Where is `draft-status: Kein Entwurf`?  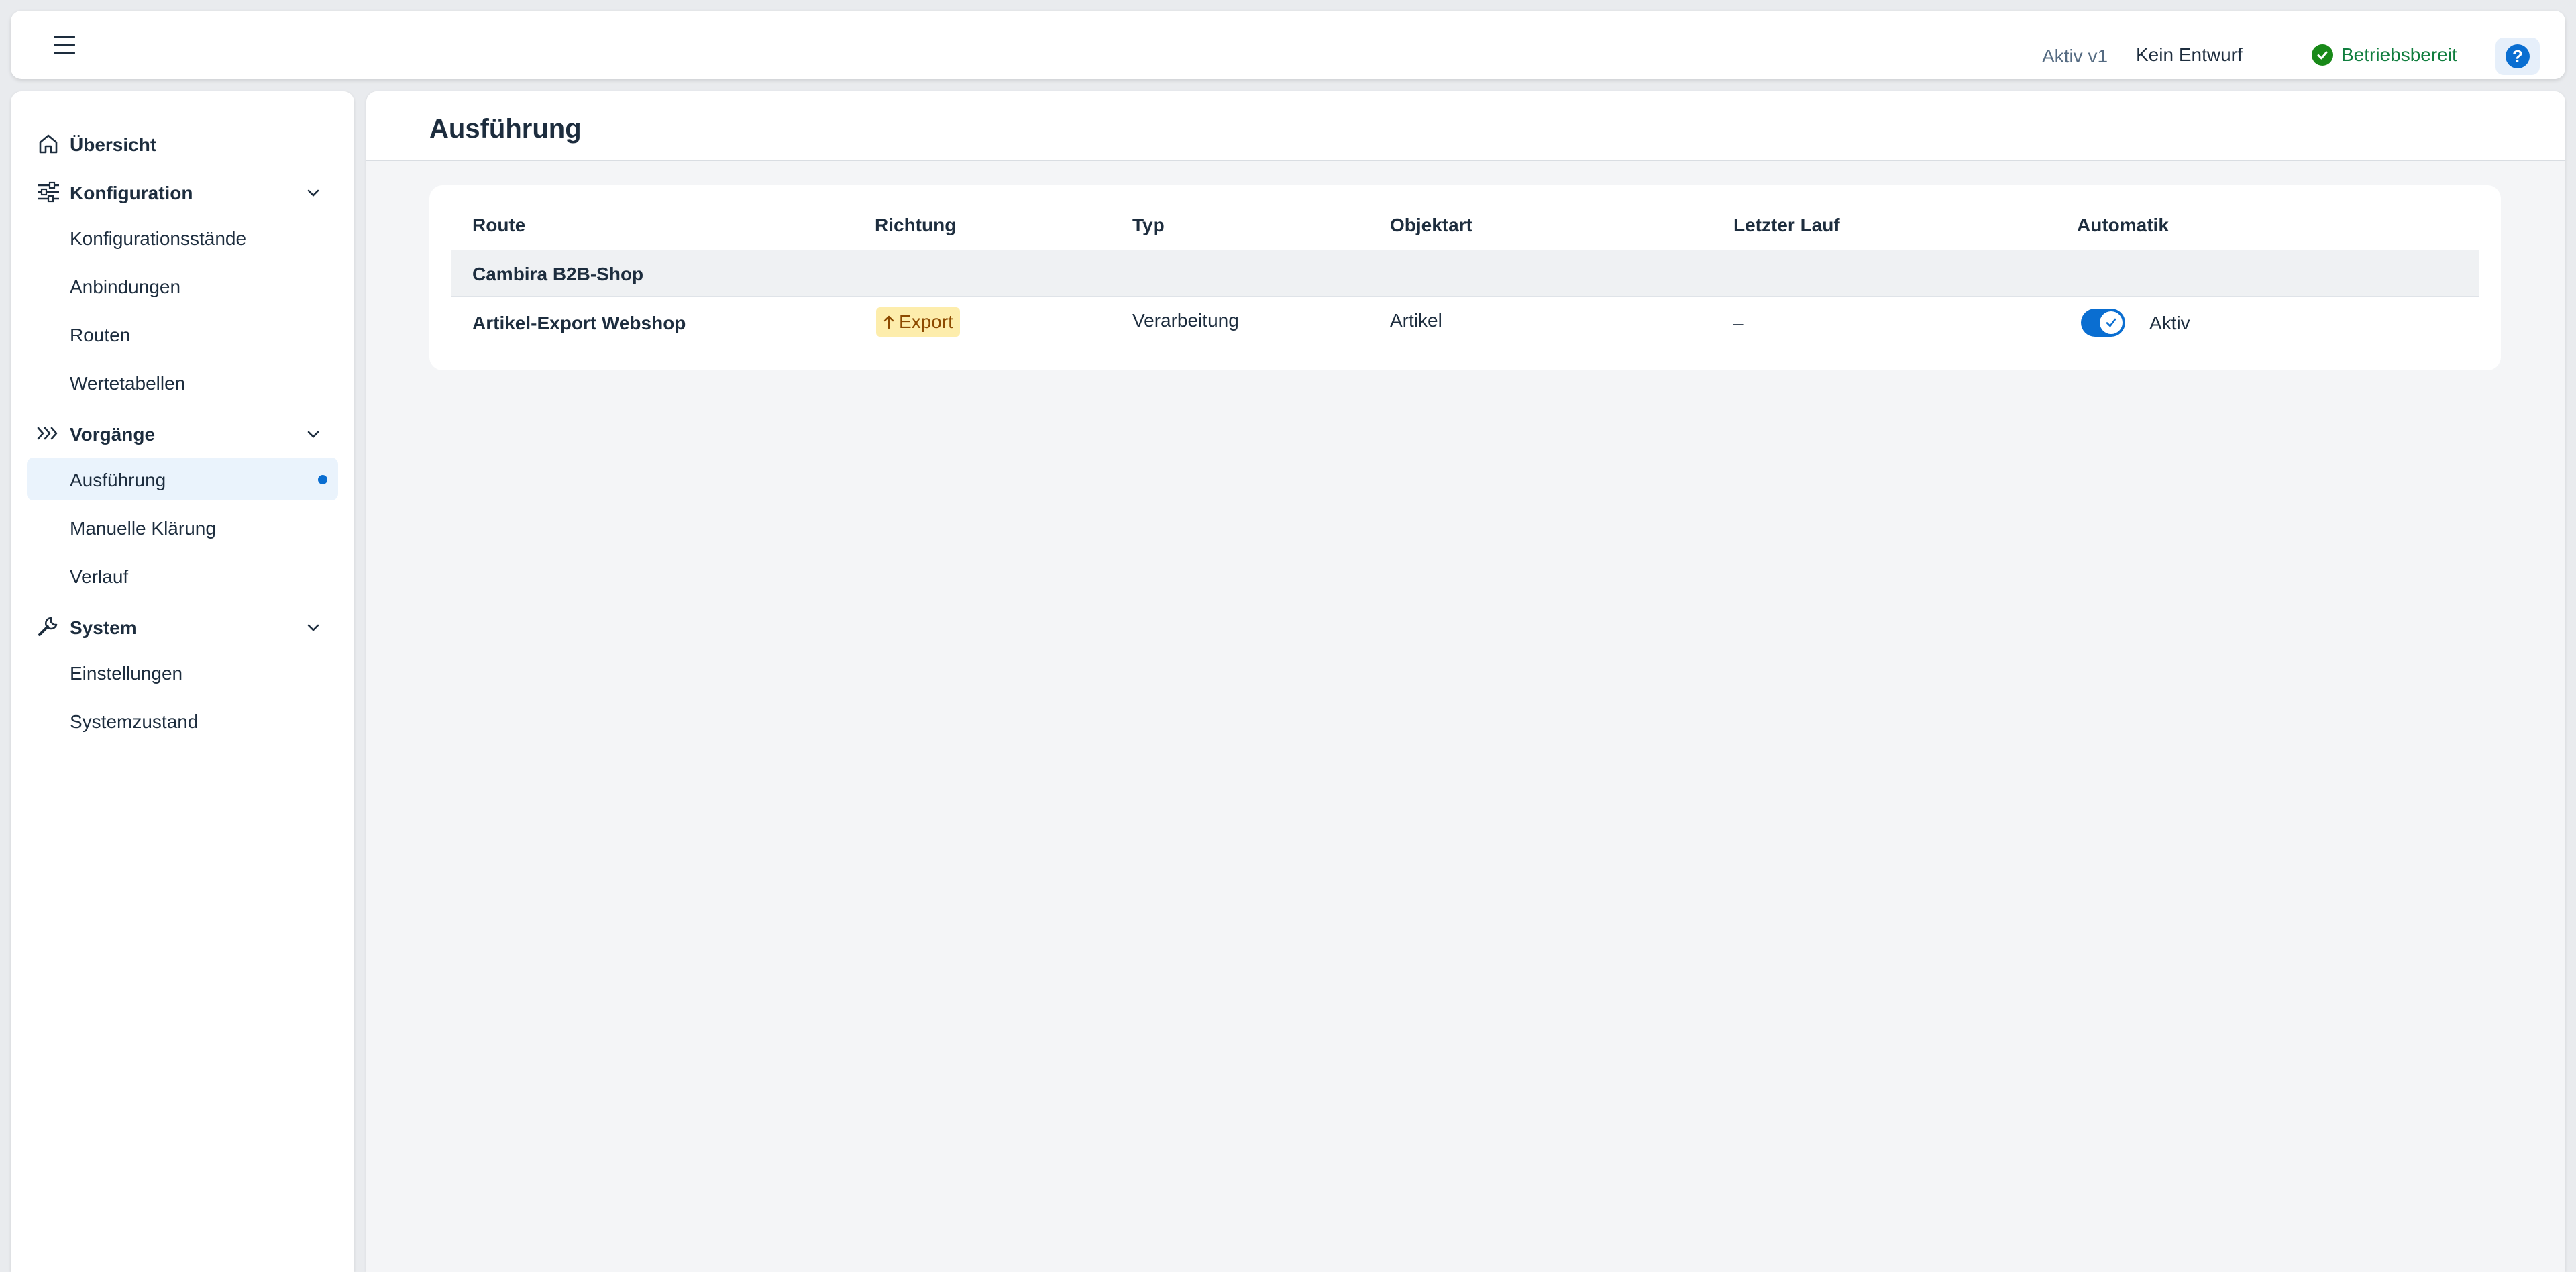 draft-status: Kein Entwurf is located at coordinates (2189, 54).